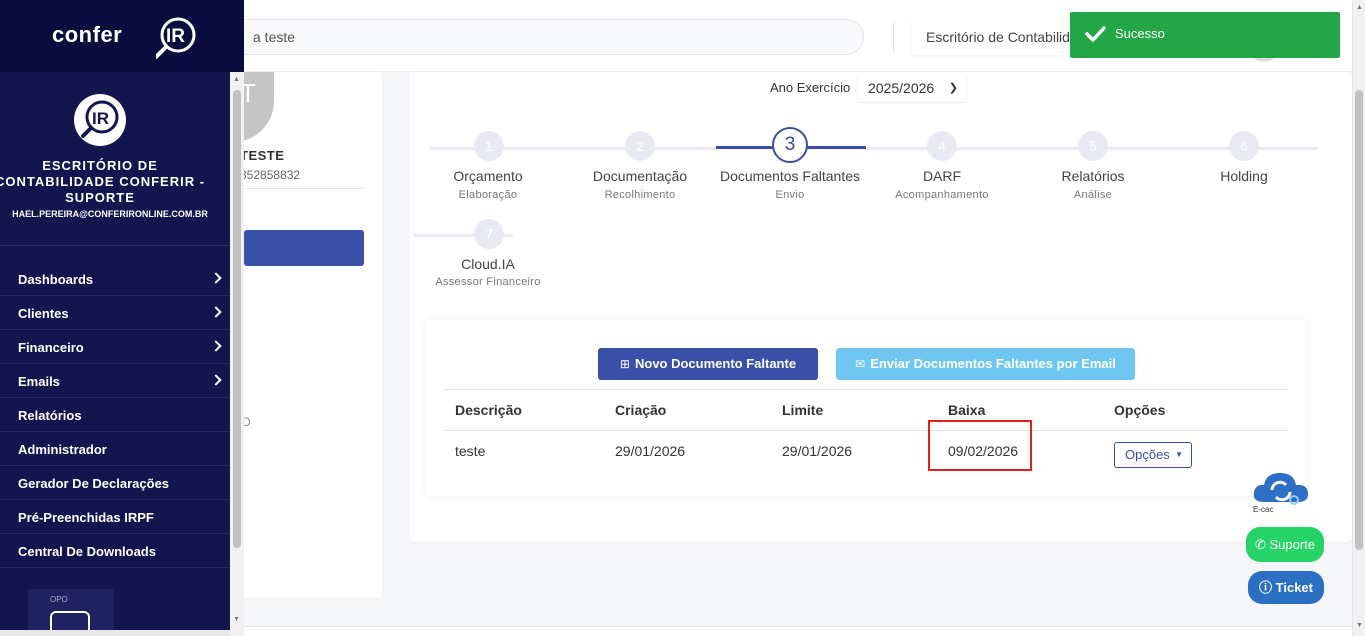 The image size is (1365, 636). What do you see at coordinates (1244, 176) in the screenshot?
I see `step-6-title: Holding` at bounding box center [1244, 176].